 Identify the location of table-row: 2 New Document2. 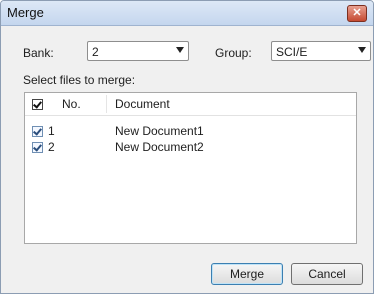
(190, 148).